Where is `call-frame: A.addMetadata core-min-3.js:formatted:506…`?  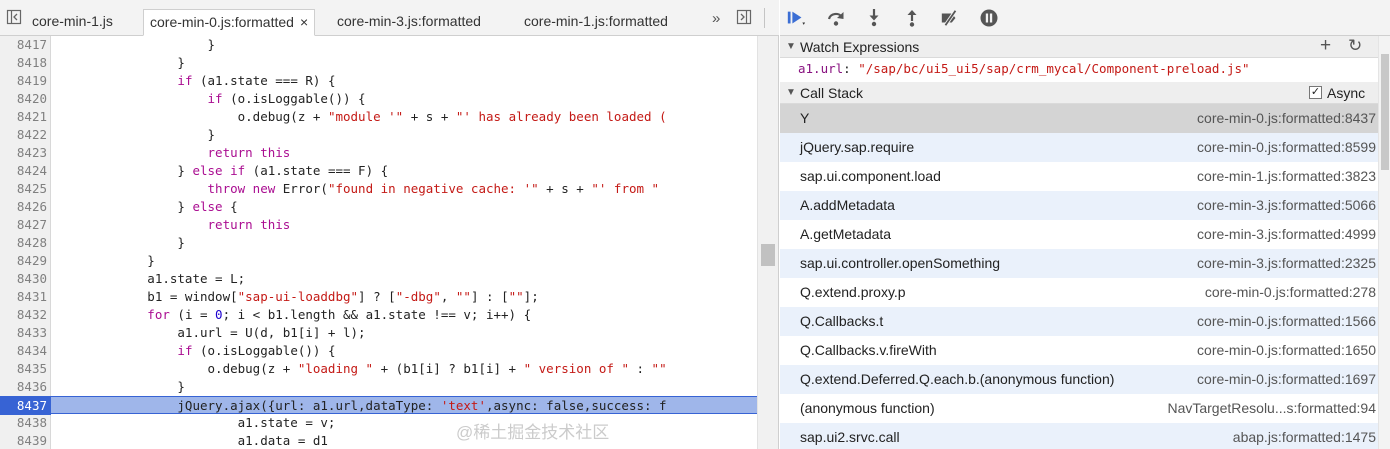
call-frame: A.addMetadata core-min-3.js:formatted:506… is located at coordinates (1079, 205).